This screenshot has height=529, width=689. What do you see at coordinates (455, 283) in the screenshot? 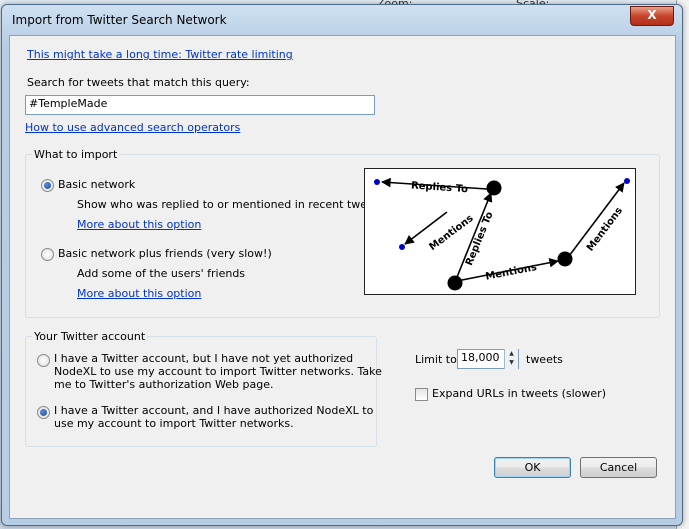
I see `node-large-bottom` at bounding box center [455, 283].